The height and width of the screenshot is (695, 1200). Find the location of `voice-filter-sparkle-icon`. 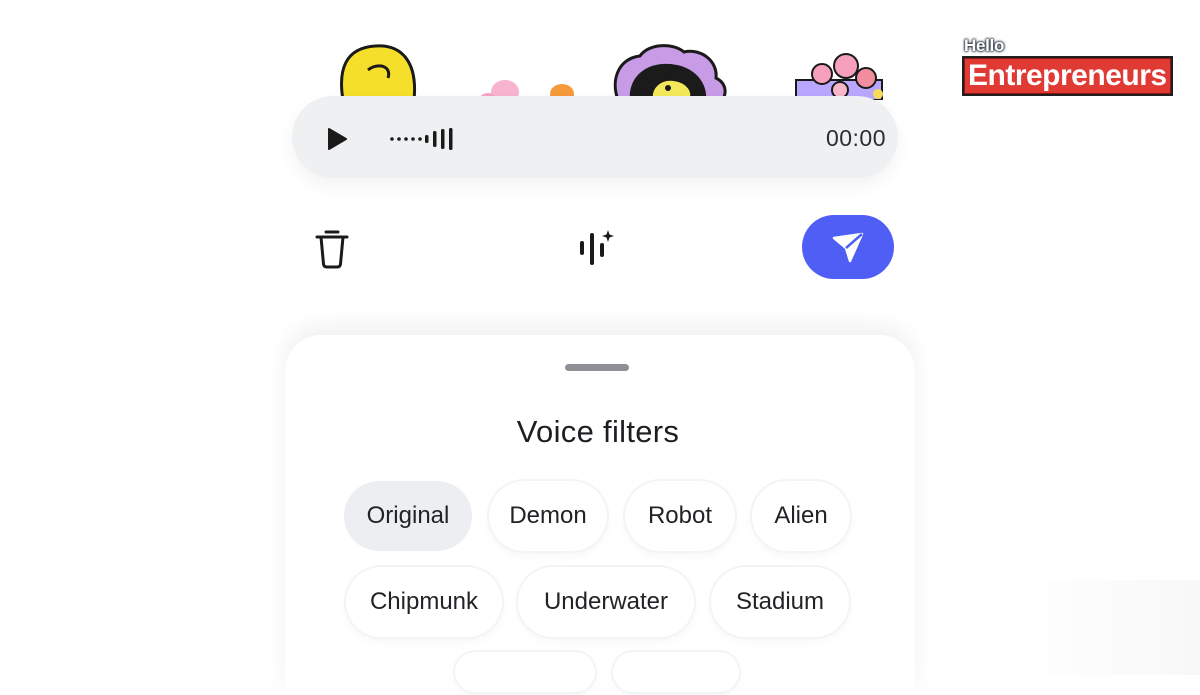

voice-filter-sparkle-icon is located at coordinates (597, 247).